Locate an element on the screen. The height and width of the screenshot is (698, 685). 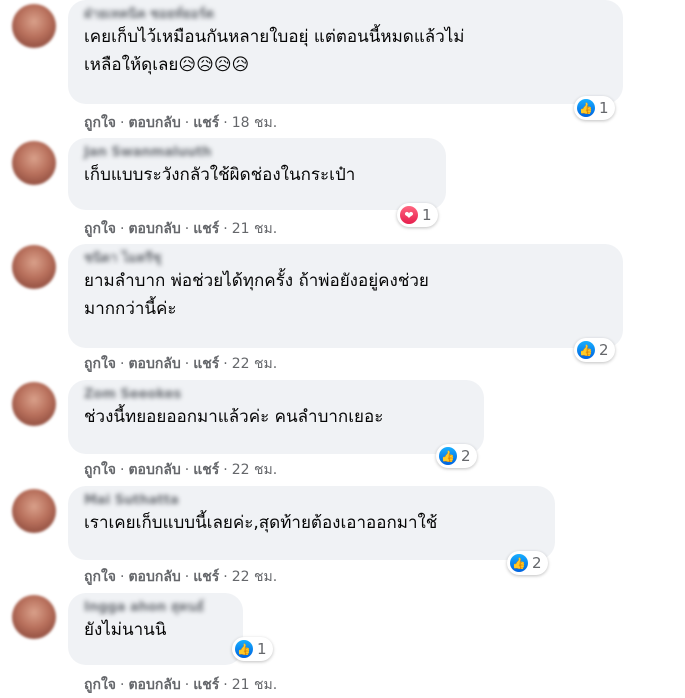
comment-author: Zom Seeokes is located at coordinates (276, 394).